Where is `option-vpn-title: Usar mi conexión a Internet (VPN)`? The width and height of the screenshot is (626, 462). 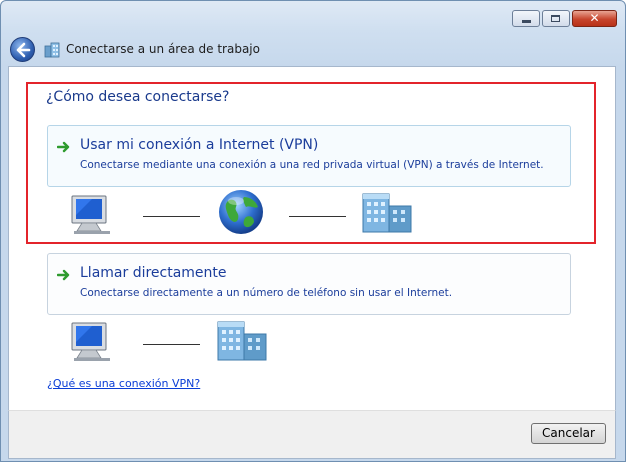 option-vpn-title: Usar mi conexión a Internet (VPN) is located at coordinates (199, 145).